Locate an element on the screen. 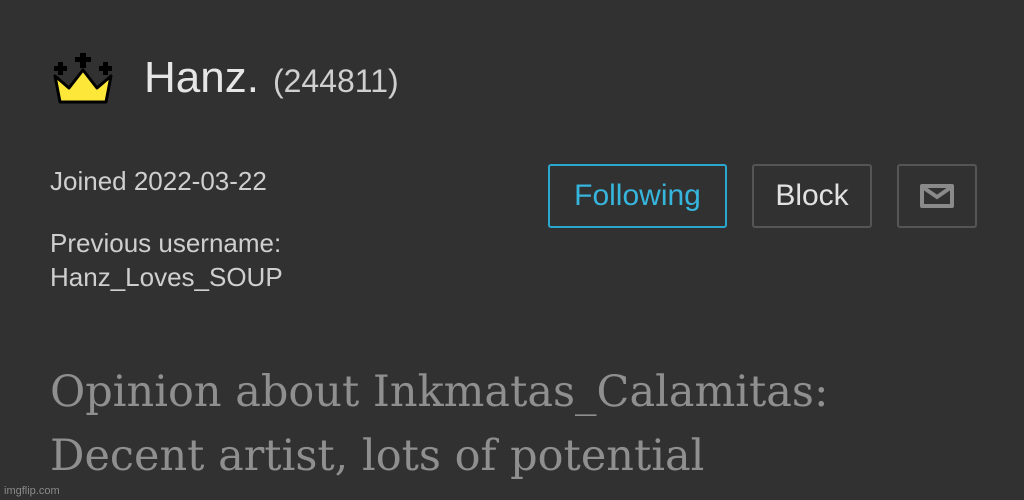 The image size is (1024, 500). user-id: (244811) is located at coordinates (335, 80).